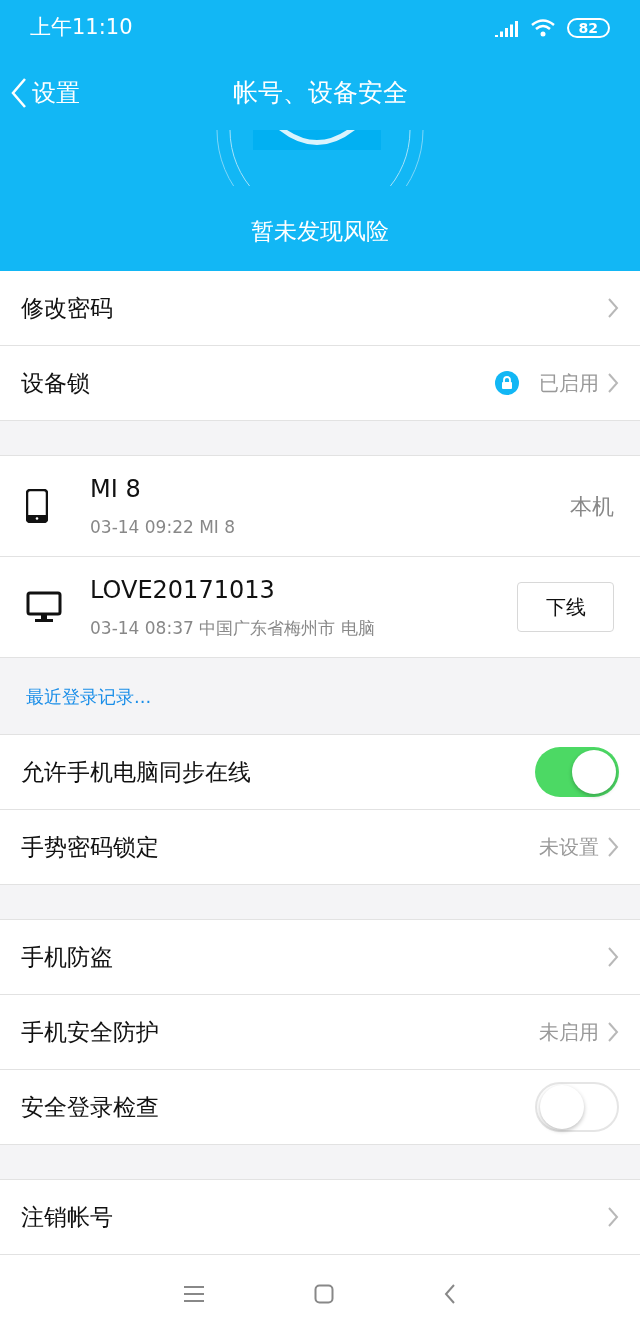 Image resolution: width=640 pixels, height=1332 pixels. I want to click on row-value: 未设置, so click(569, 848).